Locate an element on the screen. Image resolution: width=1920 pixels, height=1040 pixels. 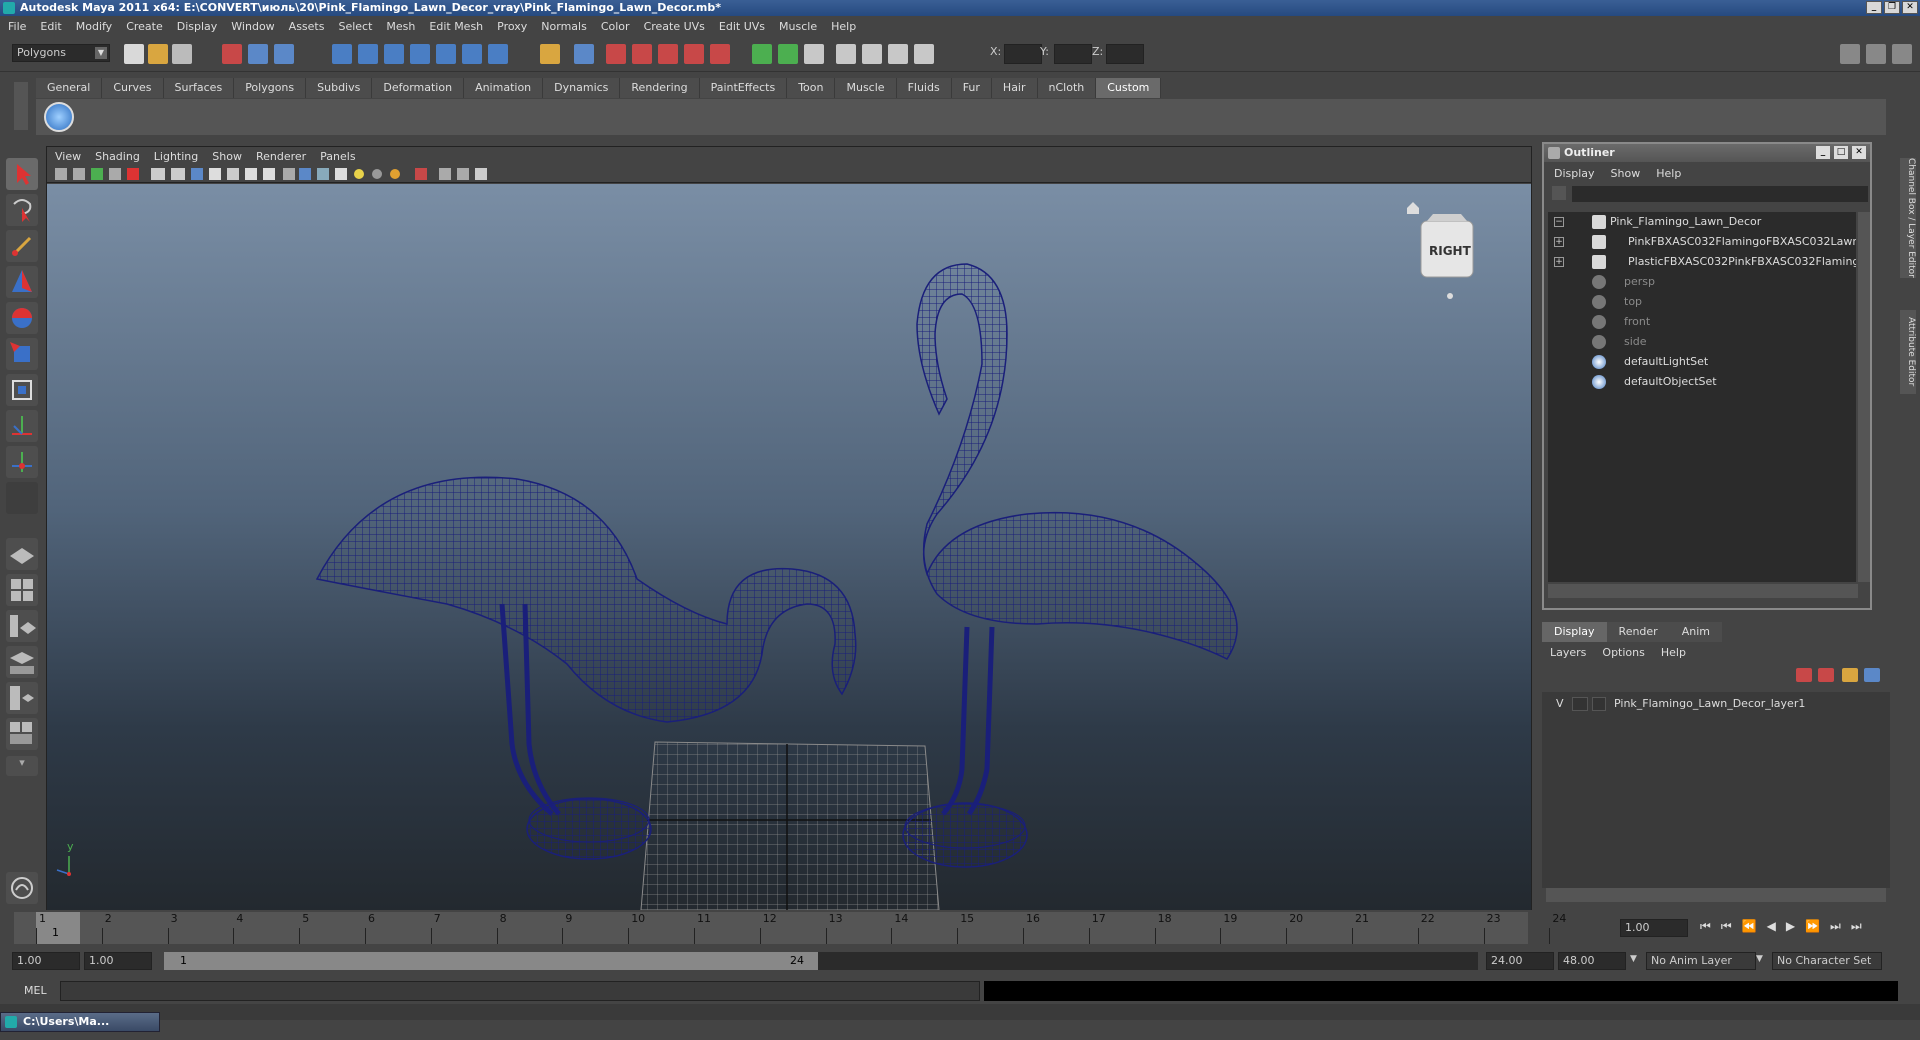
toggle-tool-icon is located at coordinates (814, 54).